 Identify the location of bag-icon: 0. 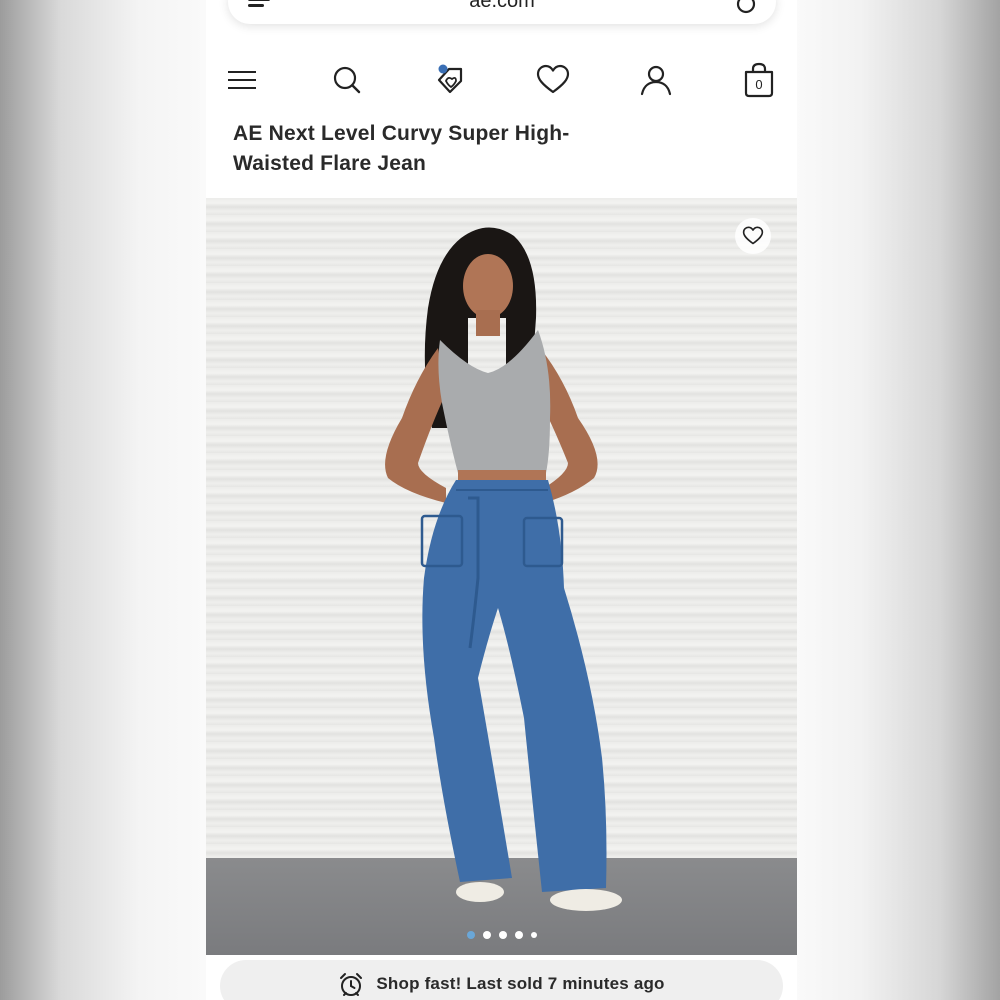
(759, 80).